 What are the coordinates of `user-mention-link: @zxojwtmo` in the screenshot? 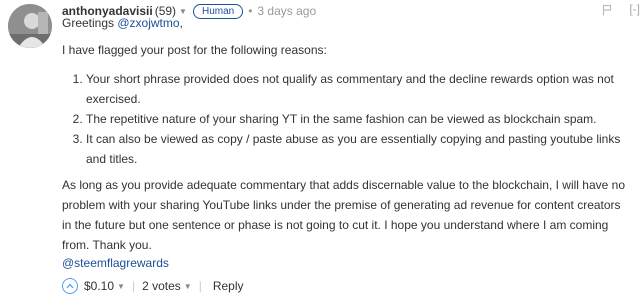 It's located at (148, 23).